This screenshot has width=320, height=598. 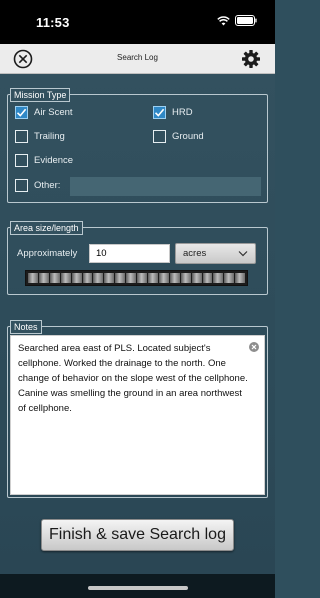 What do you see at coordinates (137, 22) in the screenshot?
I see `status-bar: 11:53` at bounding box center [137, 22].